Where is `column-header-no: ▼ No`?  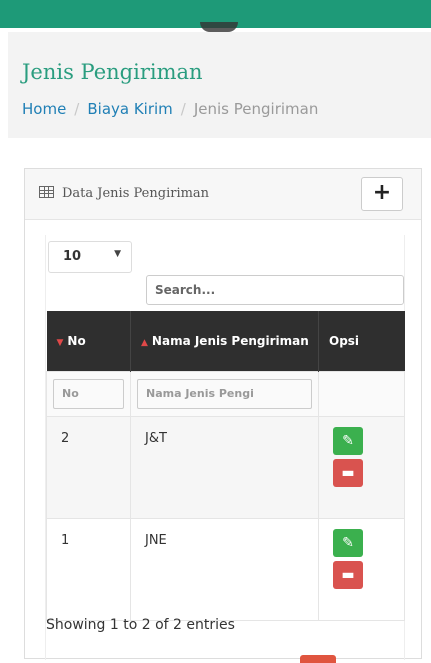 column-header-no: ▼ No is located at coordinates (88, 341).